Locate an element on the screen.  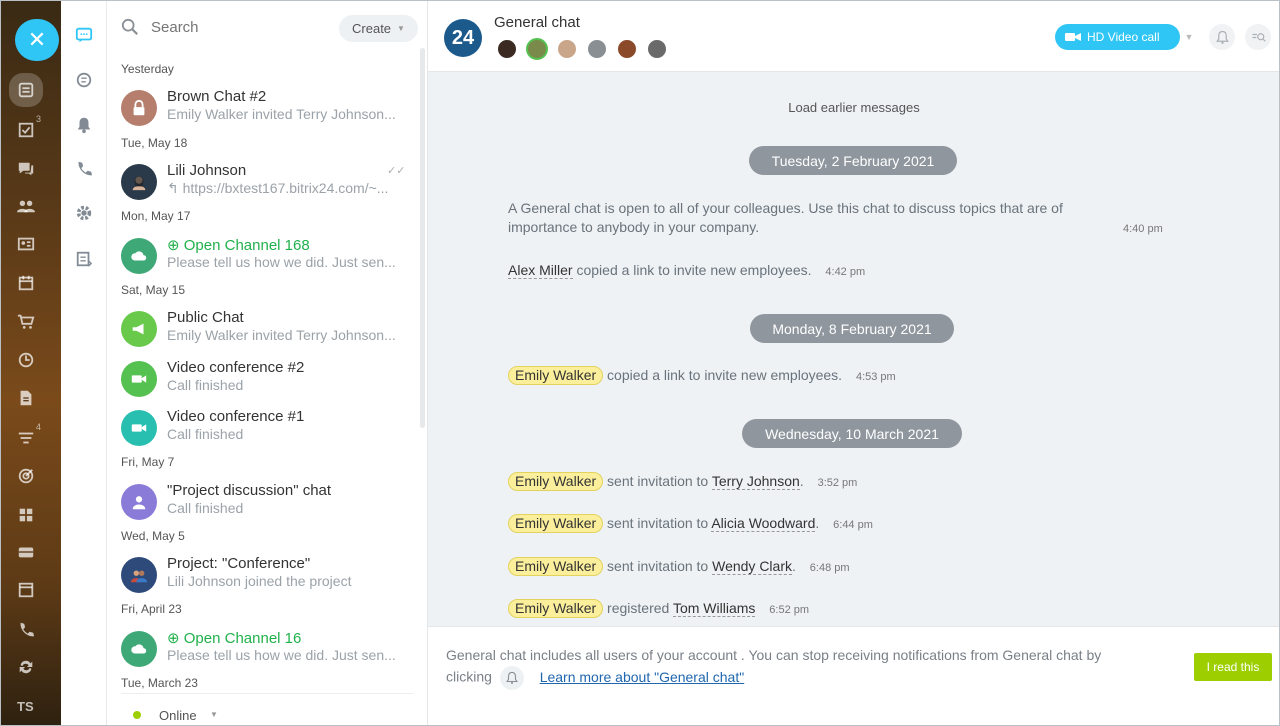
create-button: Create ▼ is located at coordinates (378, 28).